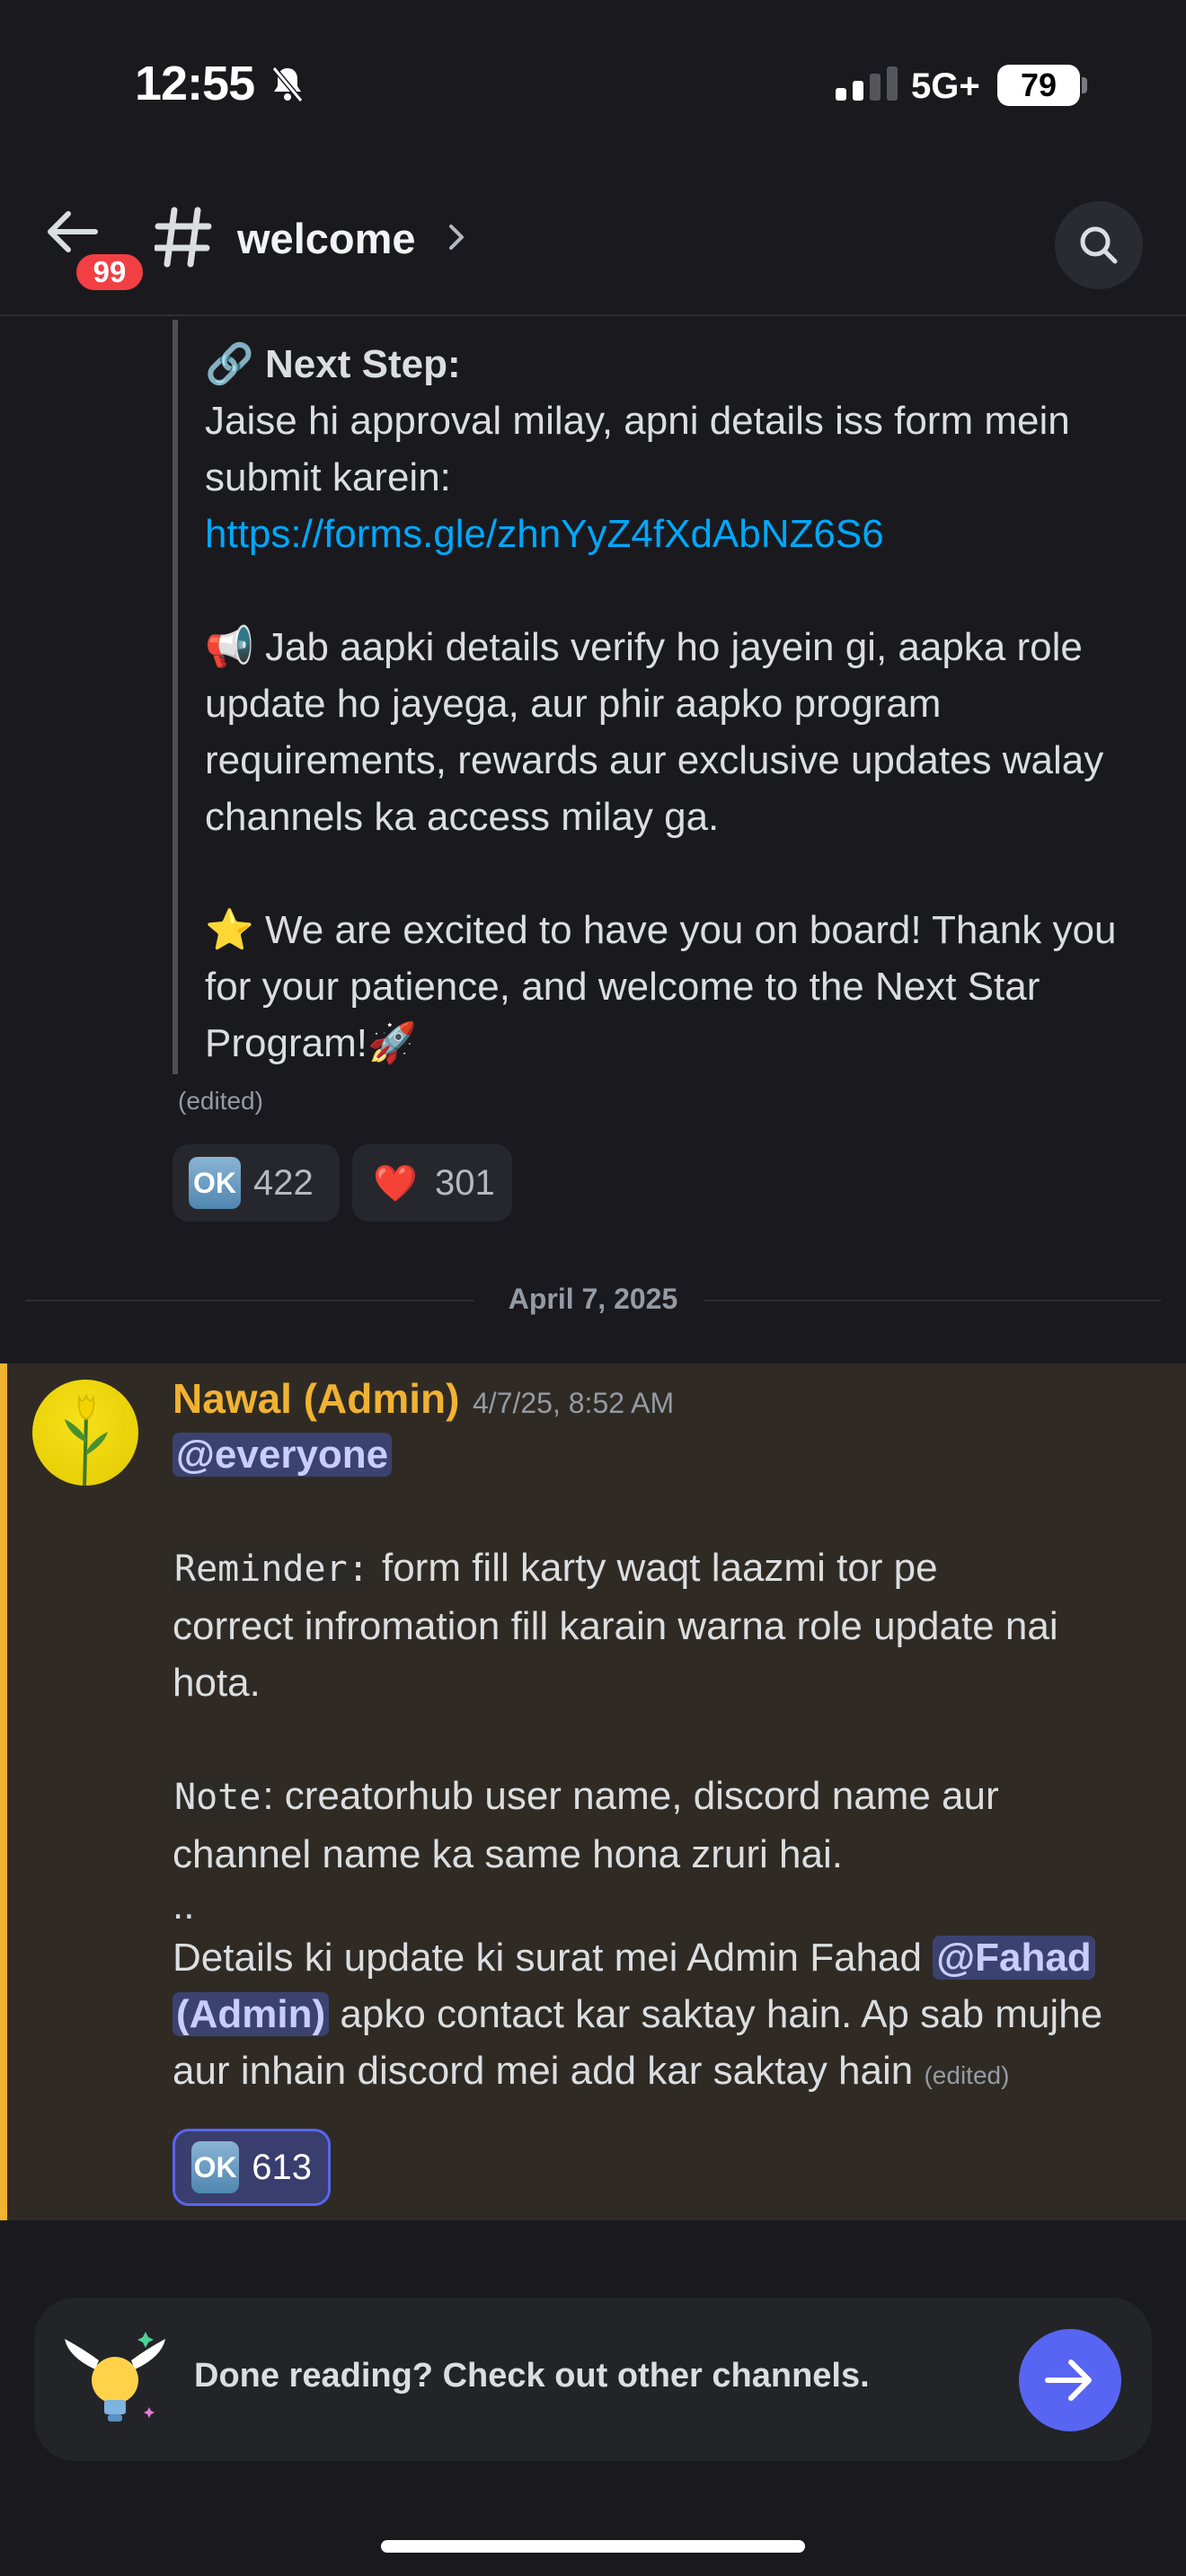  I want to click on inline-code-reminder: Reminder:, so click(272, 1569).